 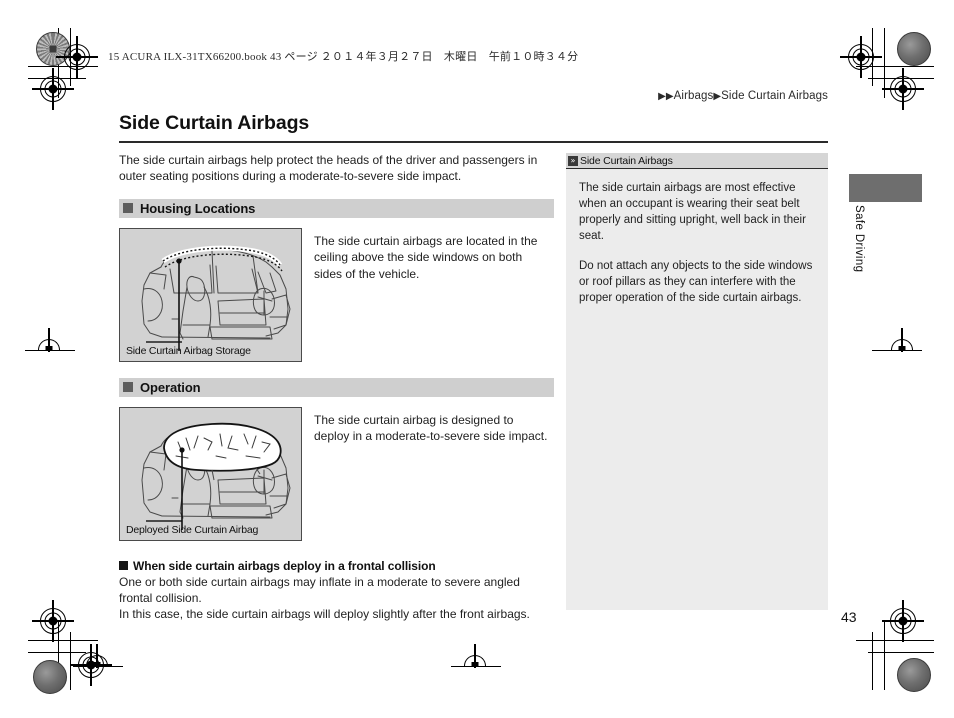 What do you see at coordinates (336, 387) in the screenshot?
I see `section-header-operation: Operation` at bounding box center [336, 387].